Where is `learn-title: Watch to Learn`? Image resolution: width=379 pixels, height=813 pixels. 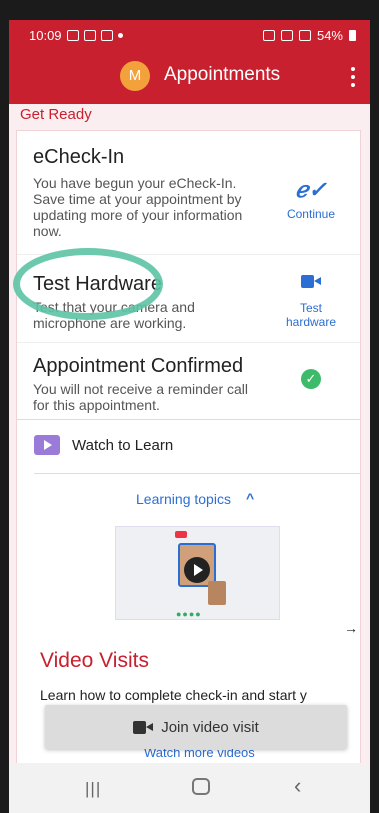
learn-title: Watch to Learn is located at coordinates (123, 445).